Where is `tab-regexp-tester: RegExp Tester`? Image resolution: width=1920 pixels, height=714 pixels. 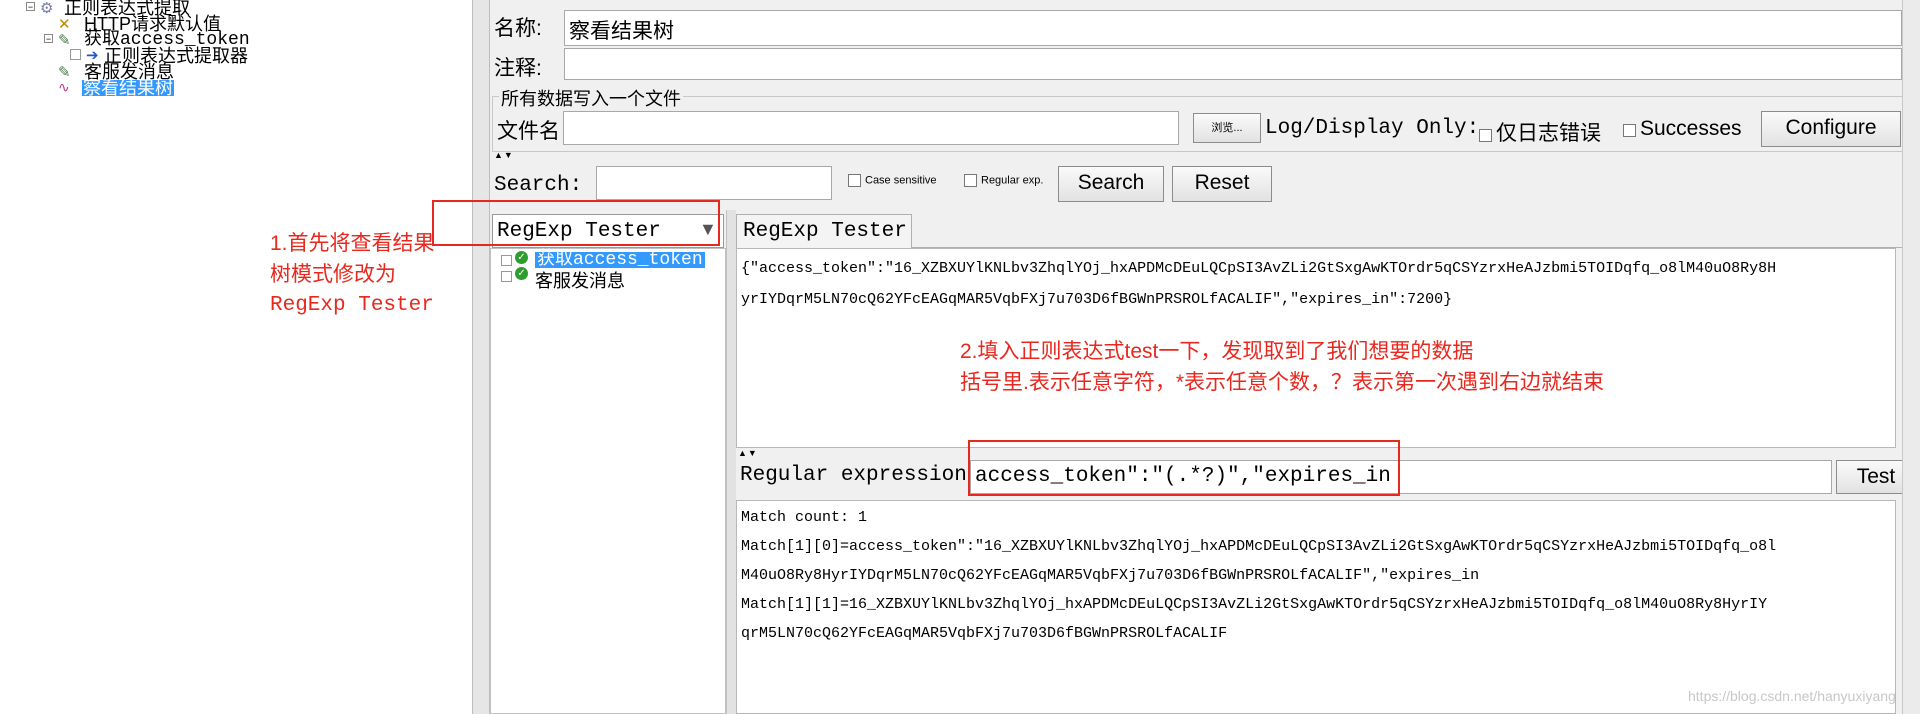
tab-regexp-tester: RegExp Tester is located at coordinates (824, 231).